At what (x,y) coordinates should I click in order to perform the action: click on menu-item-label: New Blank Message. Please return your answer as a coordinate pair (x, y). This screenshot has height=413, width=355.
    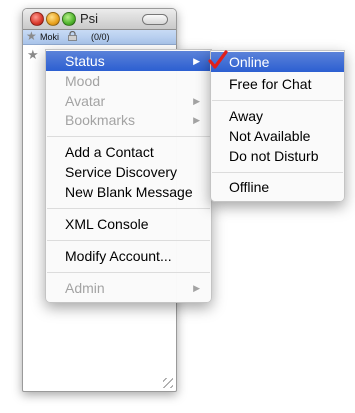
    Looking at the image, I should click on (129, 192).